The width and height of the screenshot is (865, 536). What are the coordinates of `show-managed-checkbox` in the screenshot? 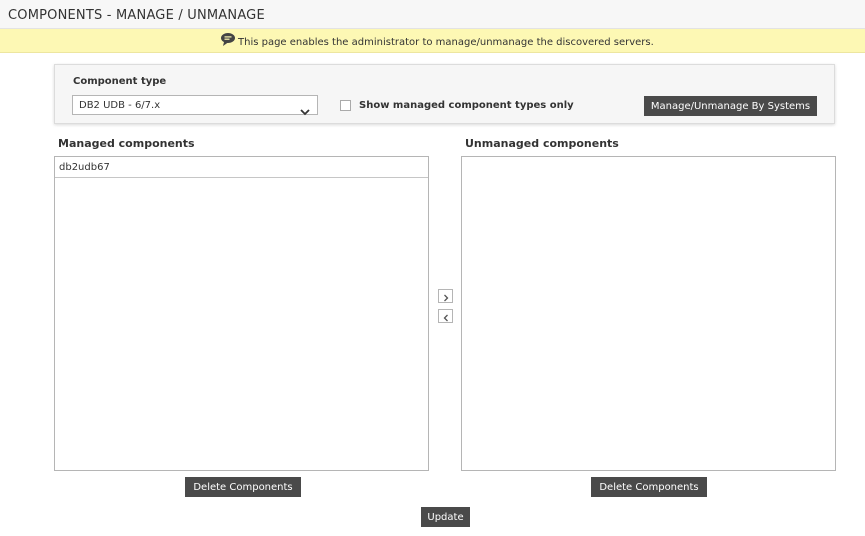 It's located at (345, 105).